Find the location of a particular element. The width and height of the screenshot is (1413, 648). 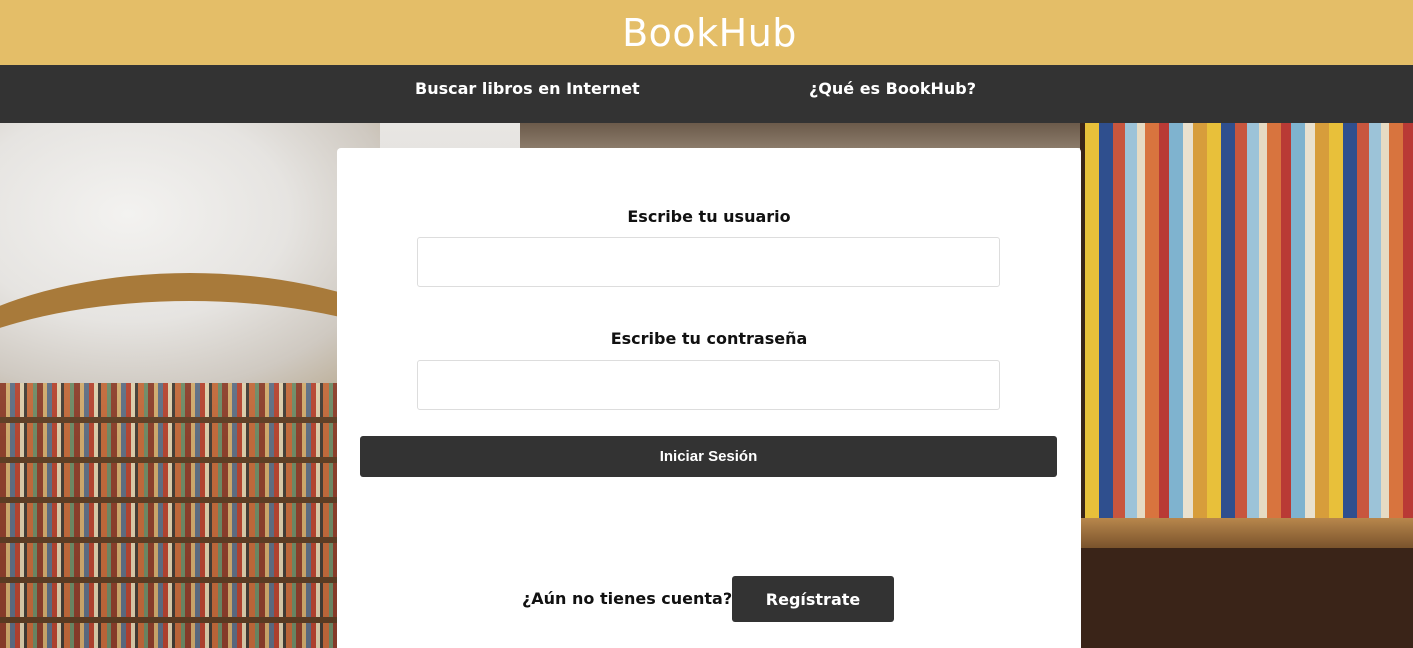

register-question: ¿Aún no tienes cuenta? is located at coordinates (627, 598).